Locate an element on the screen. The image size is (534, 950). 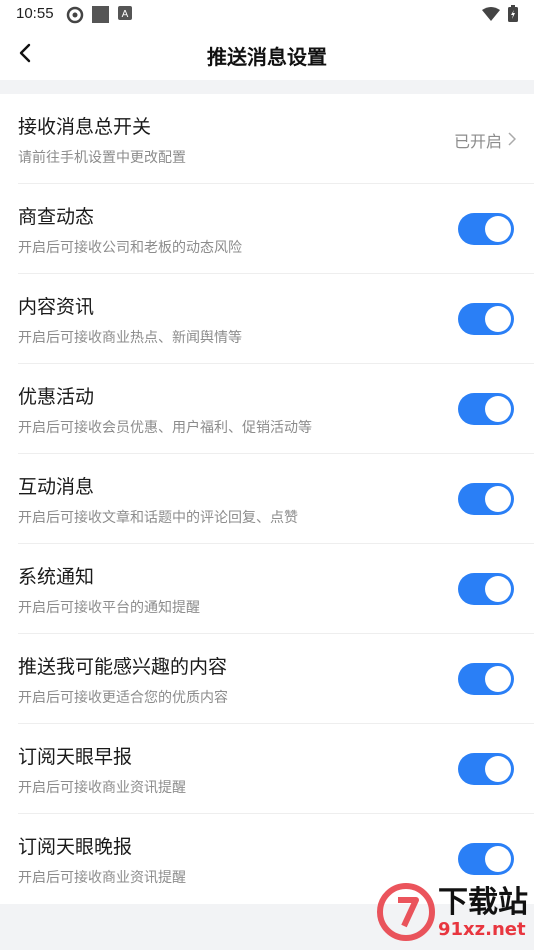
setting-row-content-news: 内容资讯 开启后可接收商业热点、新闻舆情等 is located at coordinates (276, 319).